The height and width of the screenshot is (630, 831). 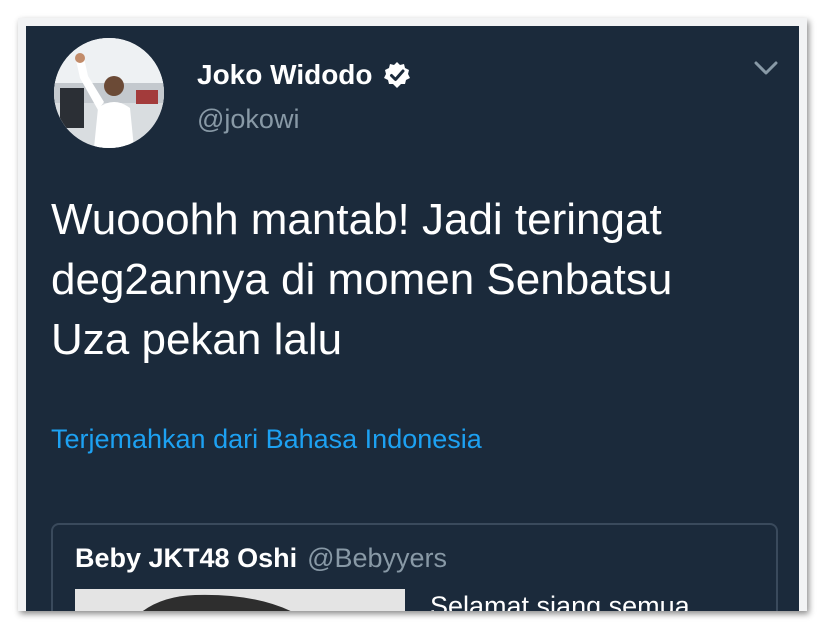 What do you see at coordinates (266, 439) in the screenshot?
I see `translate-link: Terjemahkan dari Bahasa Indonesia` at bounding box center [266, 439].